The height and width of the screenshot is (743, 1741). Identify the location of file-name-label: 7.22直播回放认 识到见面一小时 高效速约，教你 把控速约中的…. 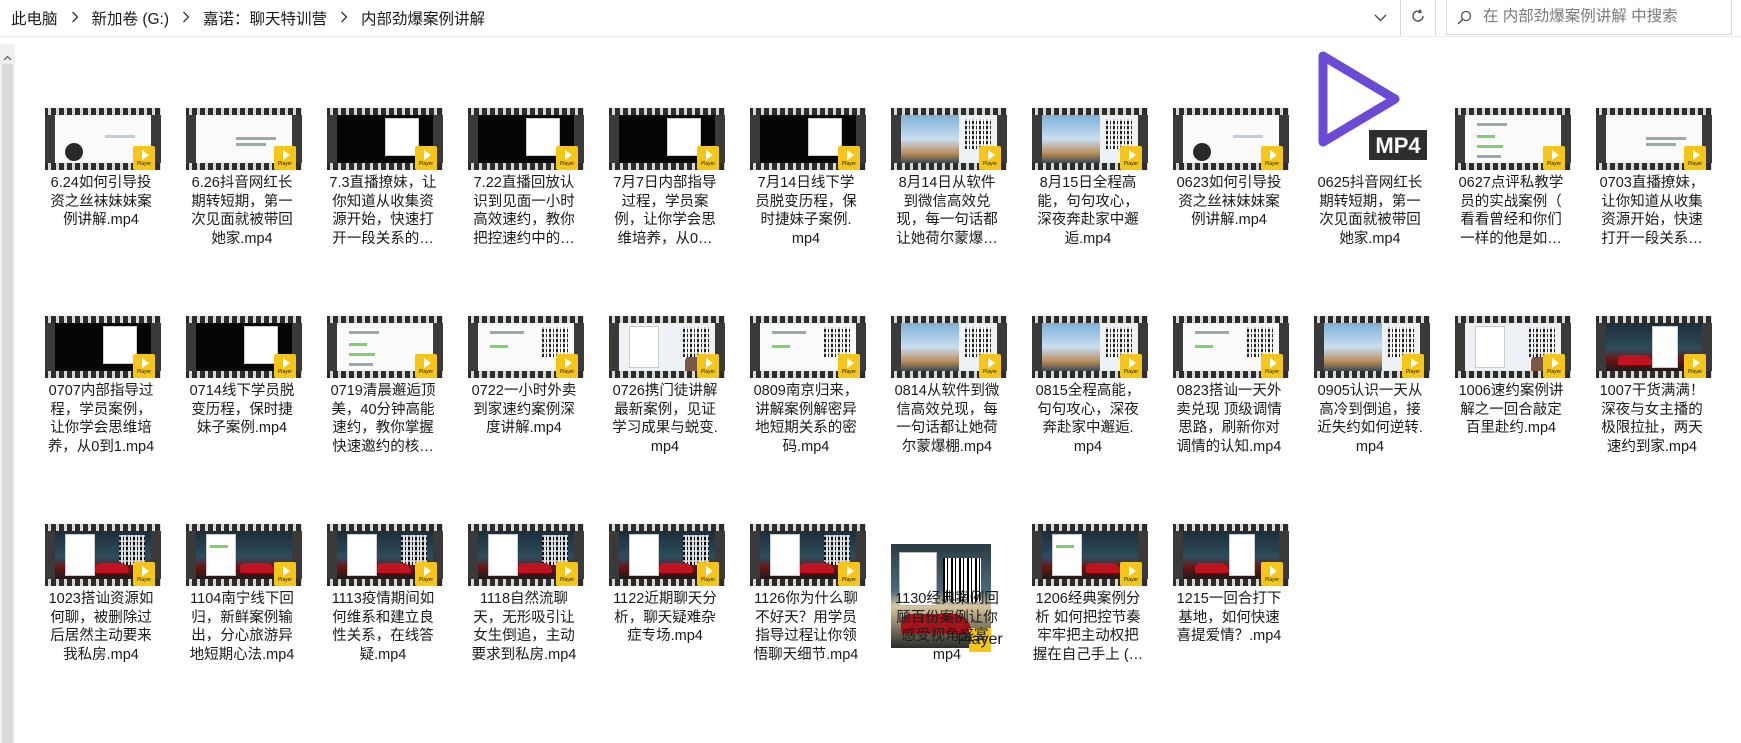
(524, 211).